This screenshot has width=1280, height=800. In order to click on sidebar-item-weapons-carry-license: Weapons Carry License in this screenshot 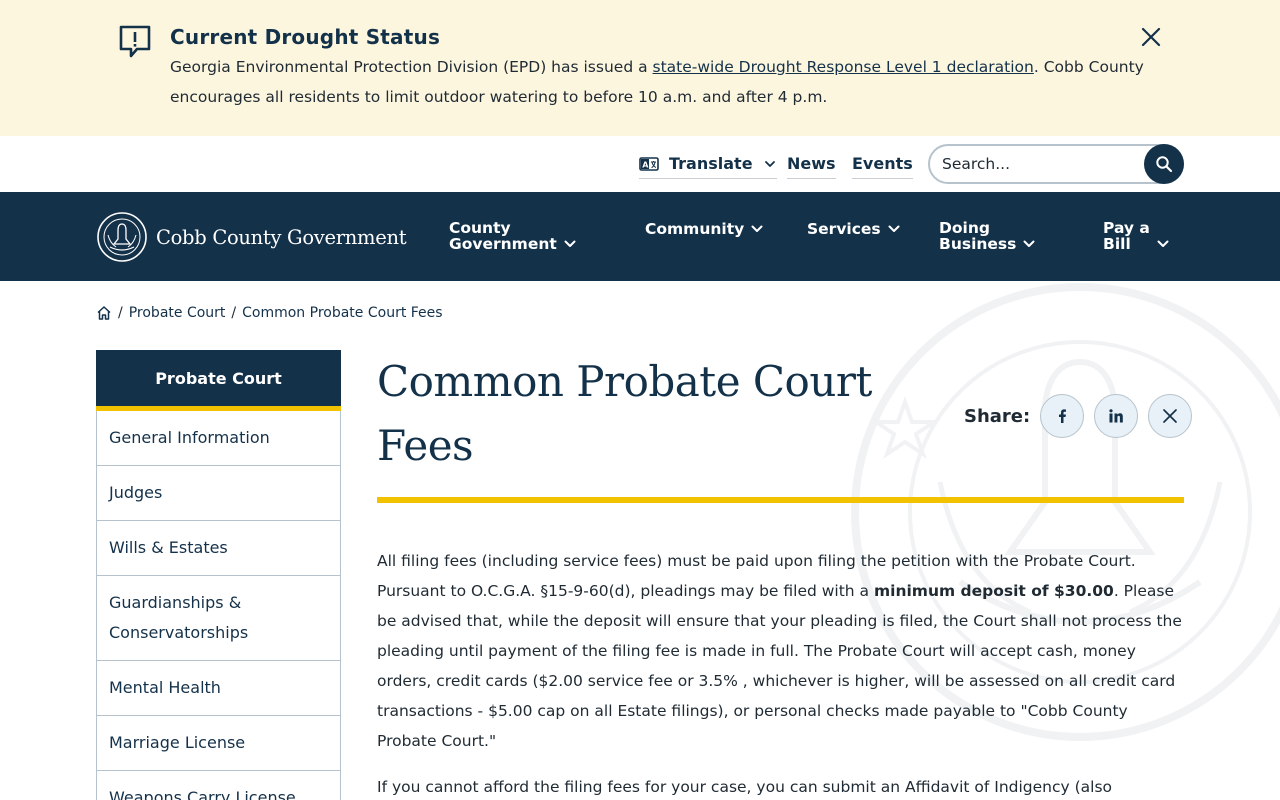, I will do `click(218, 785)`.